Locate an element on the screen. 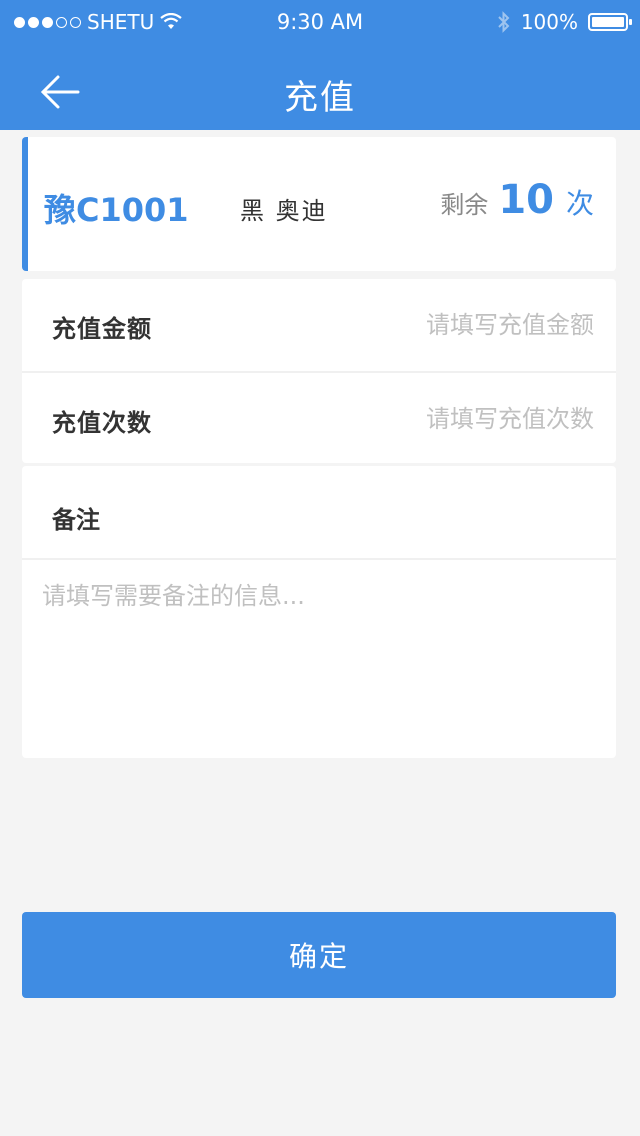 This screenshot has width=640, height=1136. amount-label: 充值金额 is located at coordinates (102, 329).